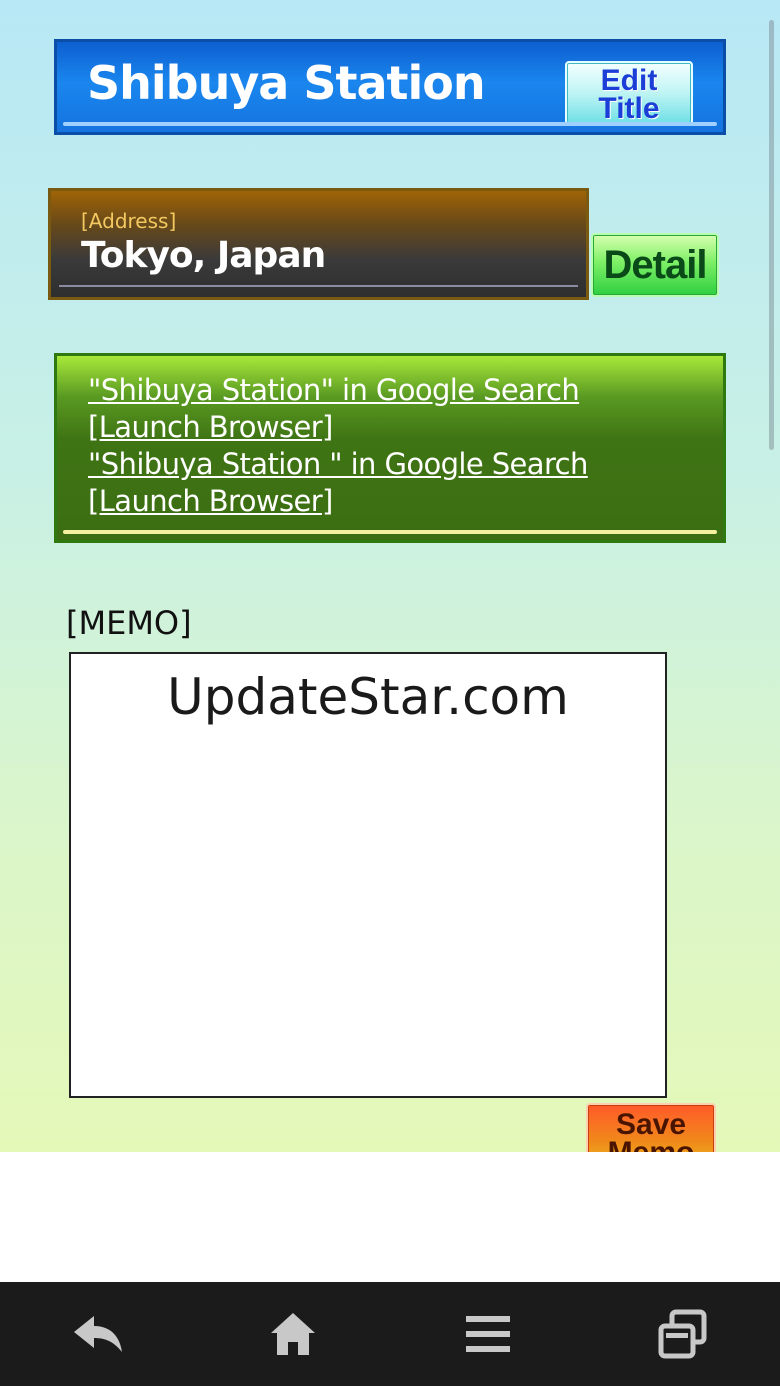  What do you see at coordinates (771, 235) in the screenshot?
I see `scrollbar` at bounding box center [771, 235].